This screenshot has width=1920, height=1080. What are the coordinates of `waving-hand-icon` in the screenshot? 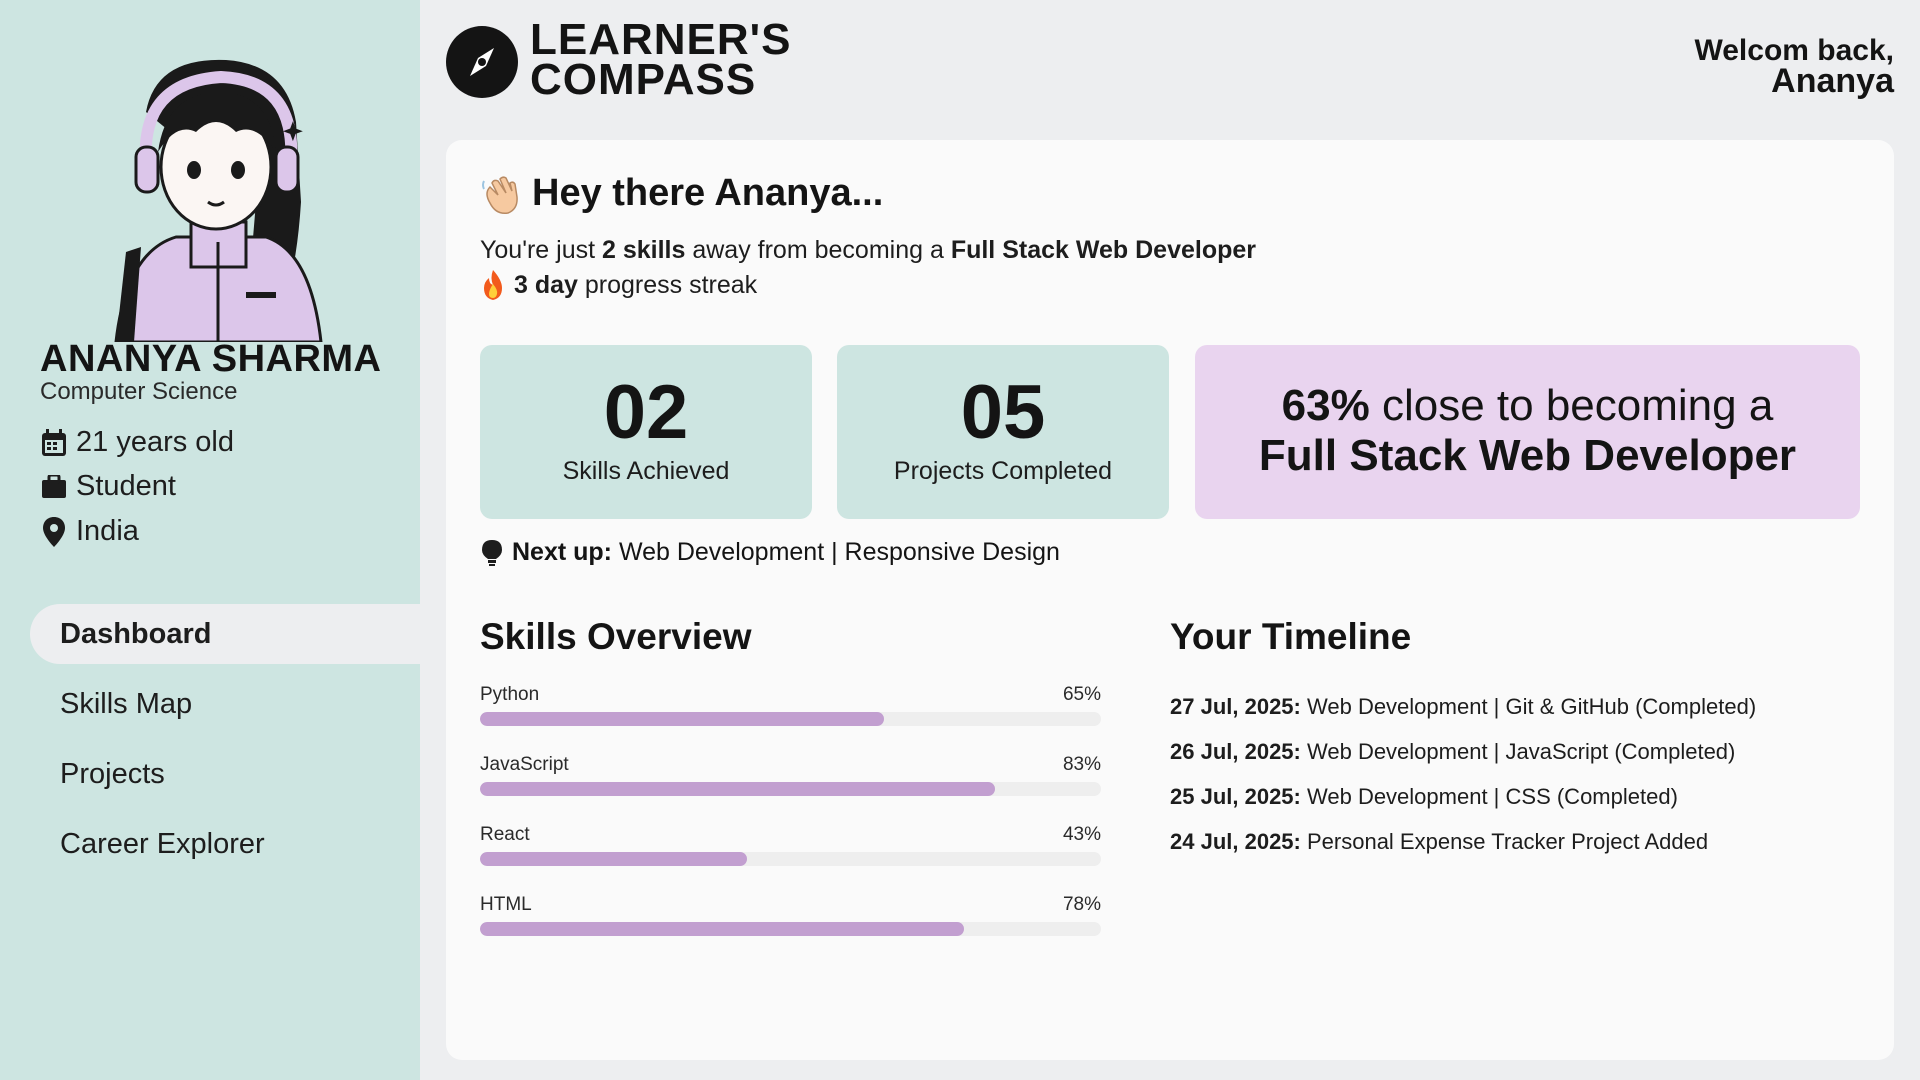 It's located at (500, 194).